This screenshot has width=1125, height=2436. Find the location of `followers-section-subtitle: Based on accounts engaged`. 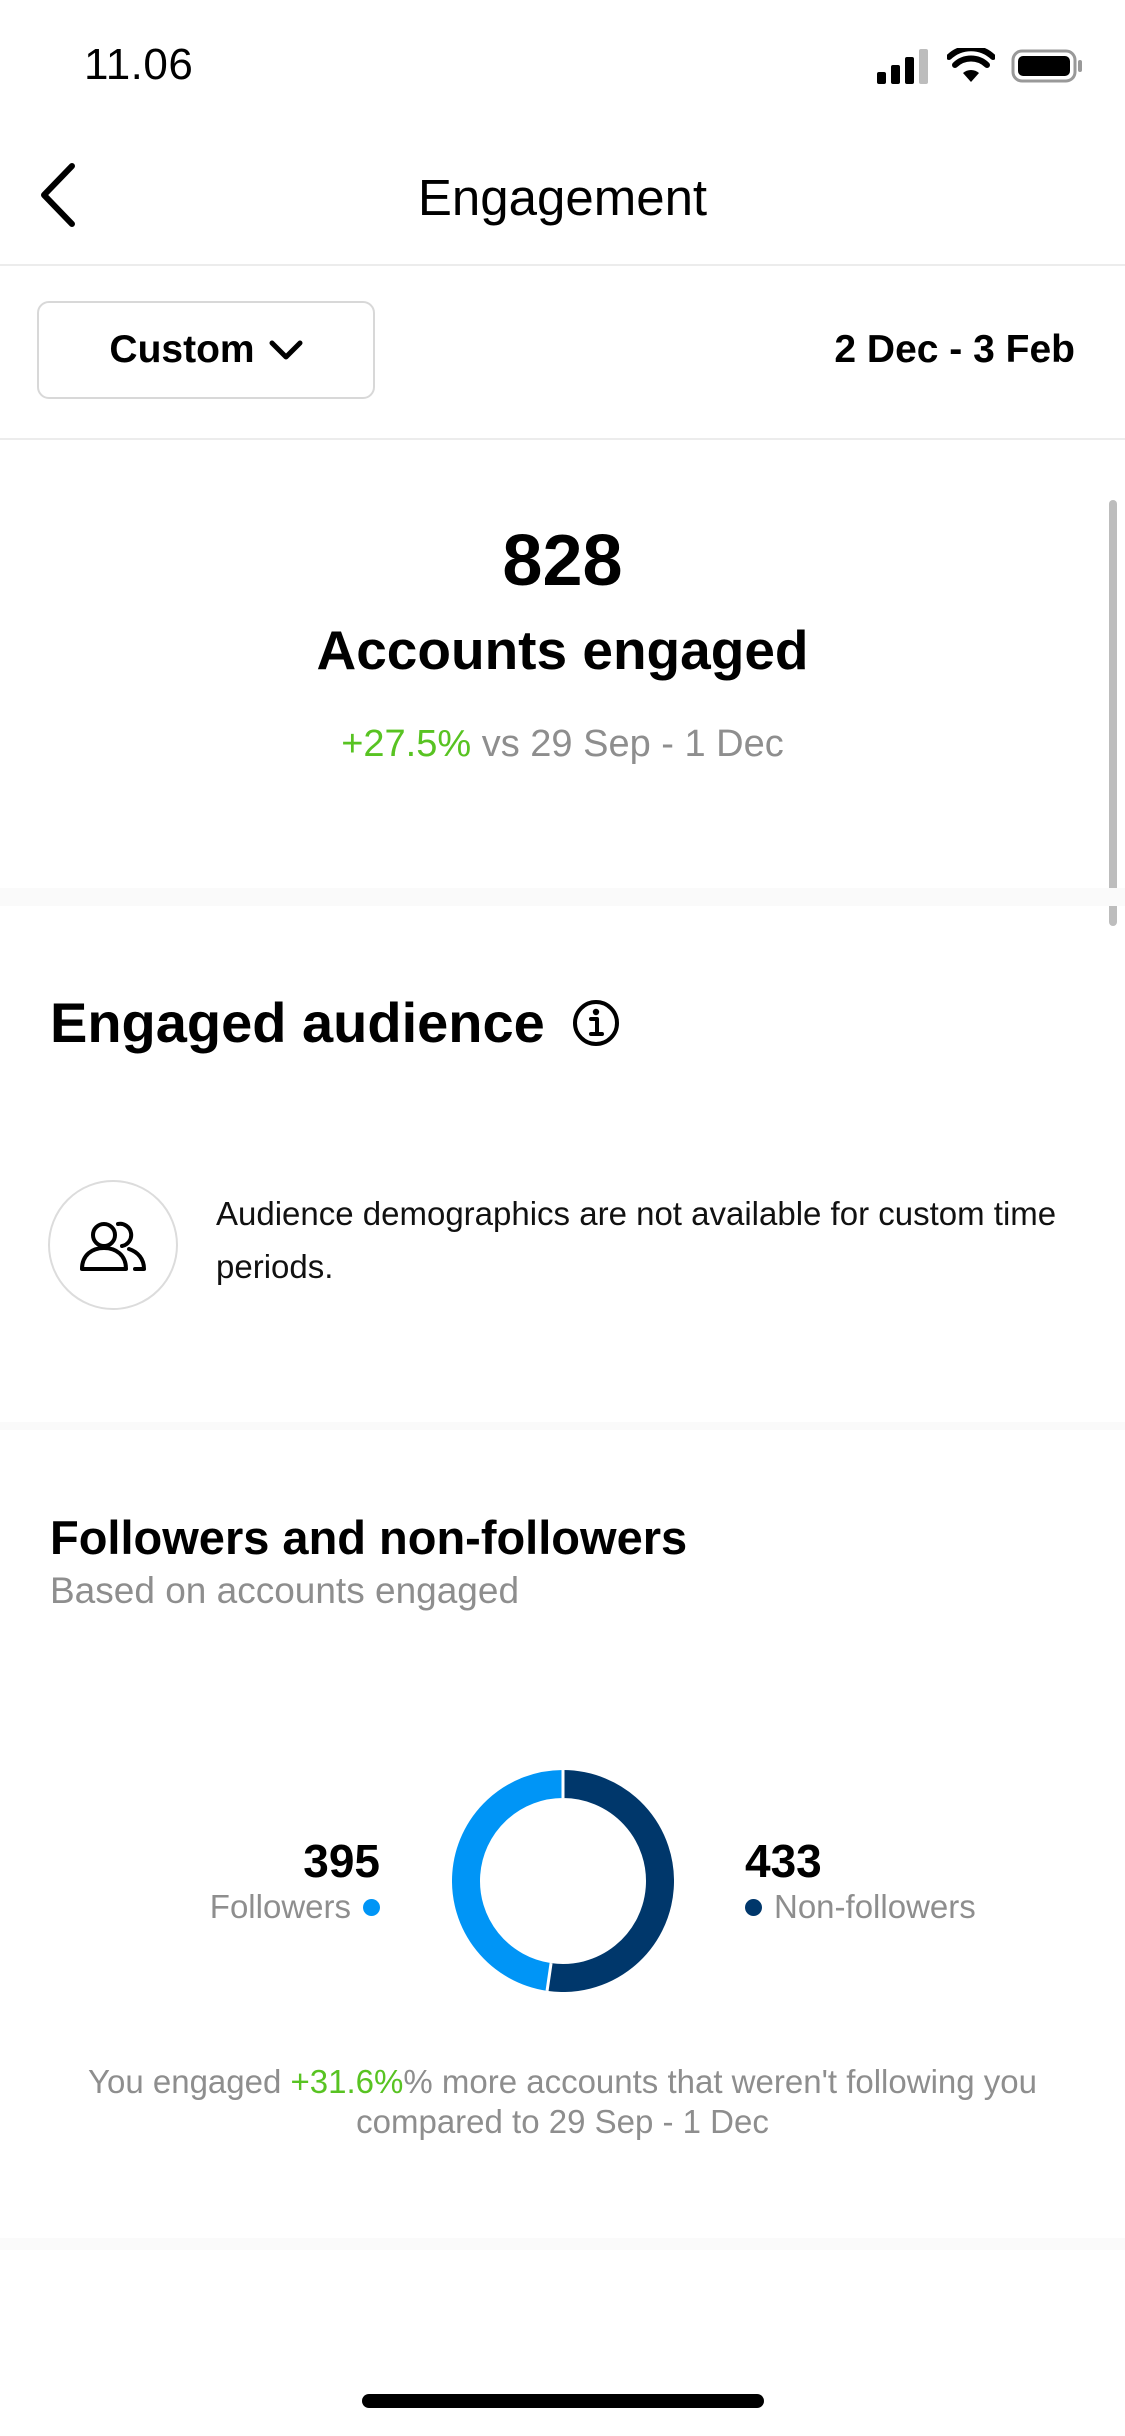

followers-section-subtitle: Based on accounts engaged is located at coordinates (285, 1590).